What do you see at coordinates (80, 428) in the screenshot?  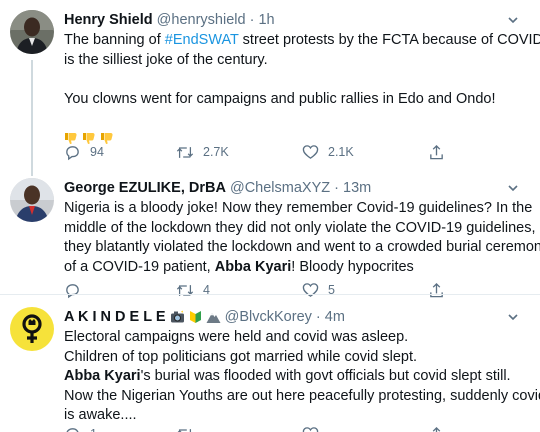 I see `reply-button: 1` at bounding box center [80, 428].